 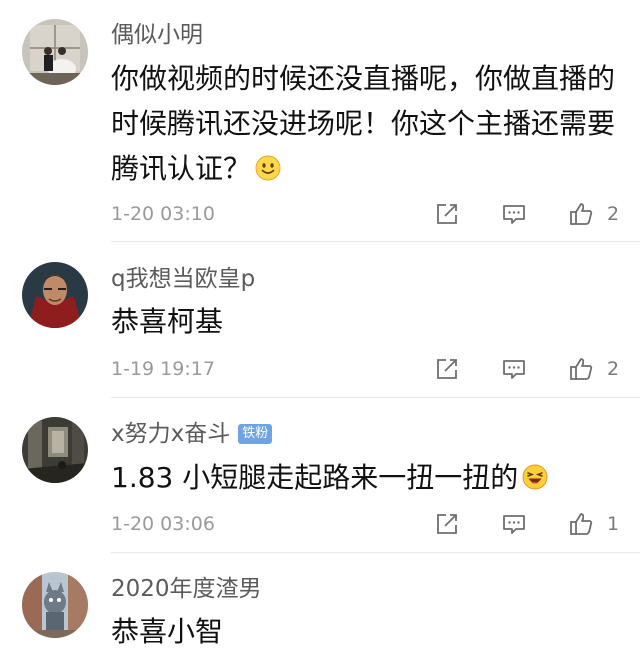 I want to click on username: 2020年度渣男, so click(x=186, y=589).